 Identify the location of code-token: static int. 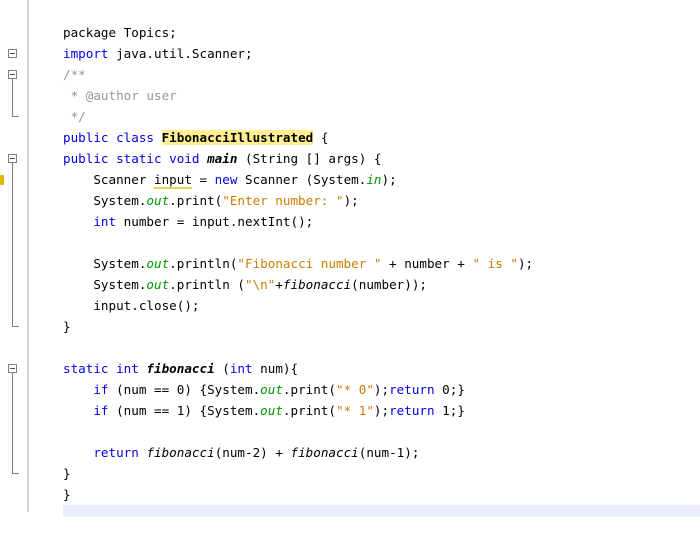
(101, 368).